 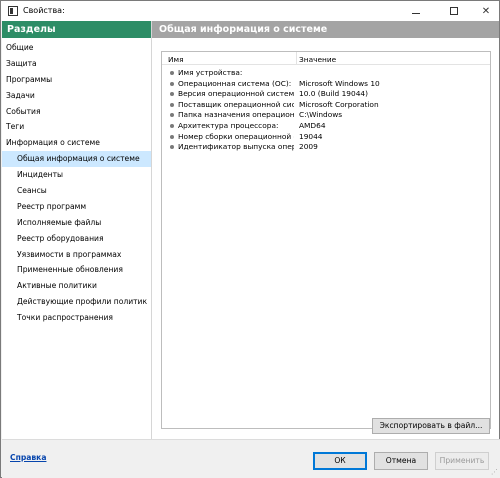 I want to click on sidebar-item: Реестр программ, so click(x=76, y=207).